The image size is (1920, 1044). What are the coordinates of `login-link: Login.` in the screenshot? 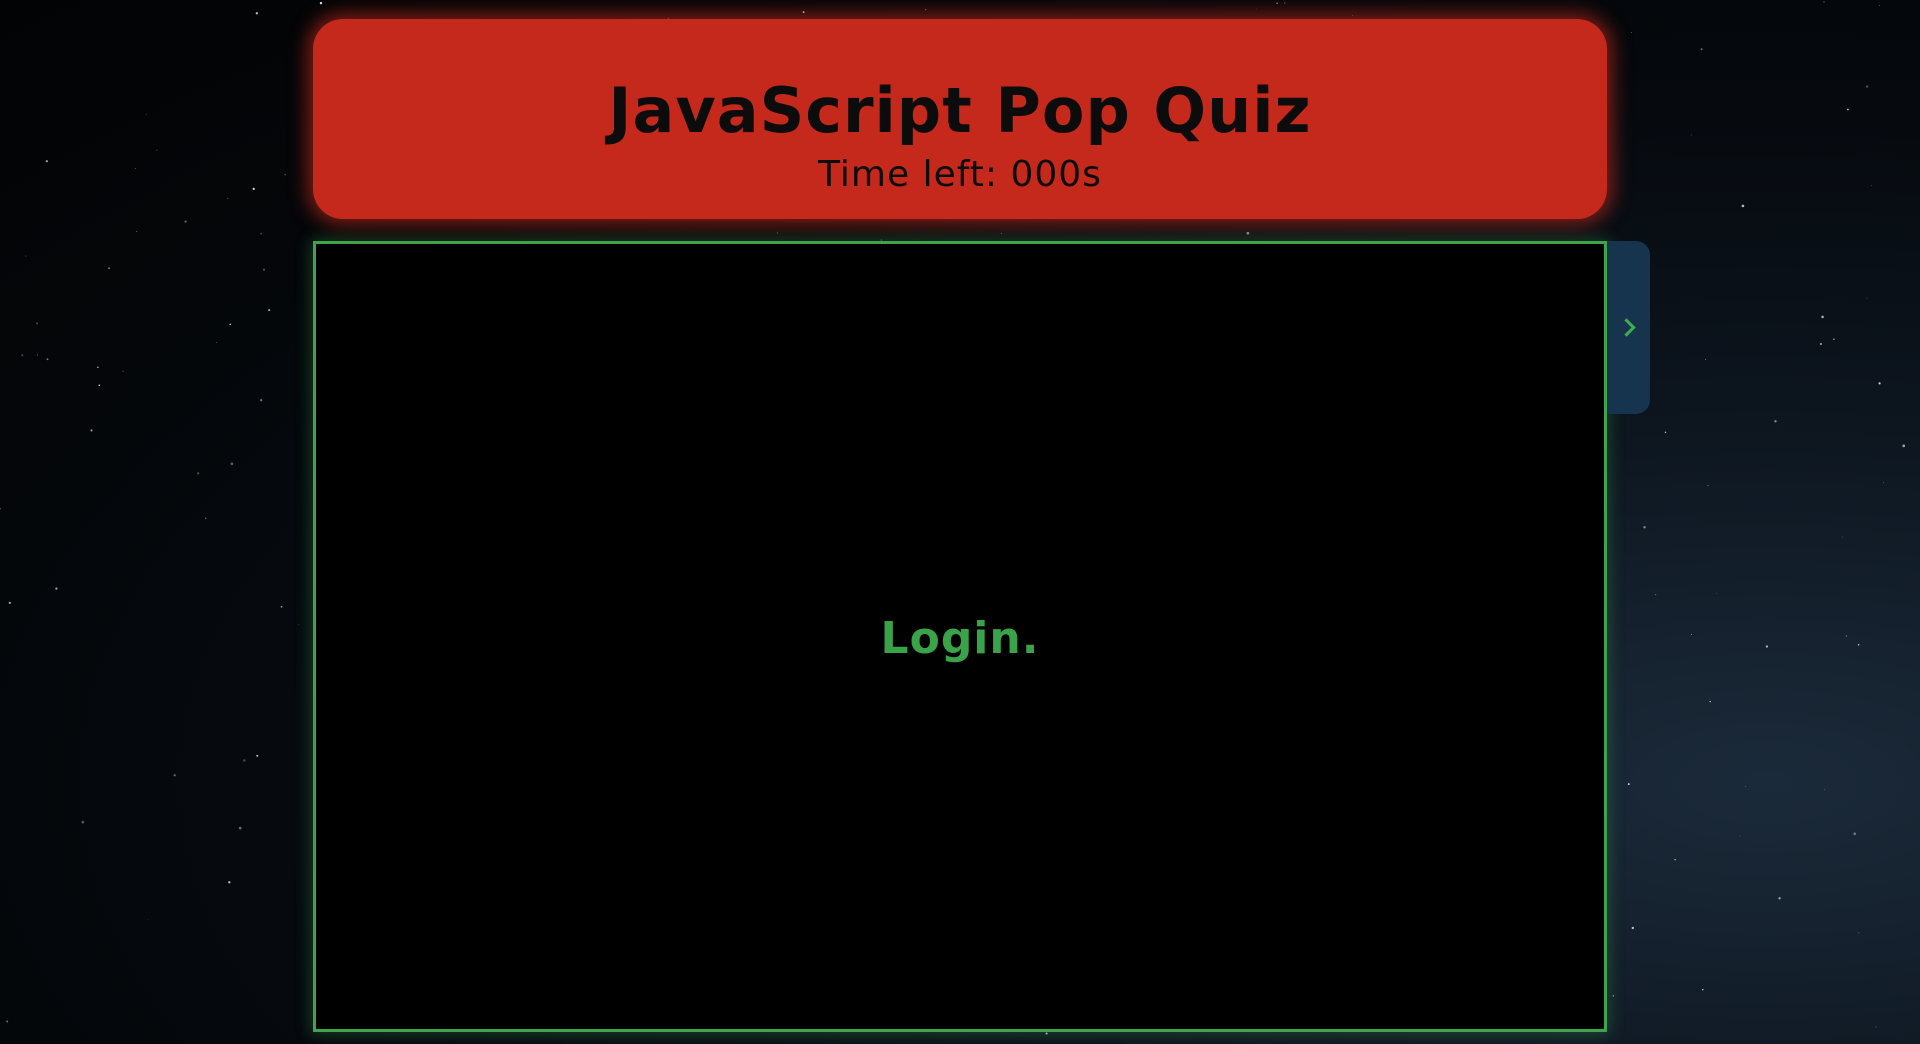 It's located at (960, 638).